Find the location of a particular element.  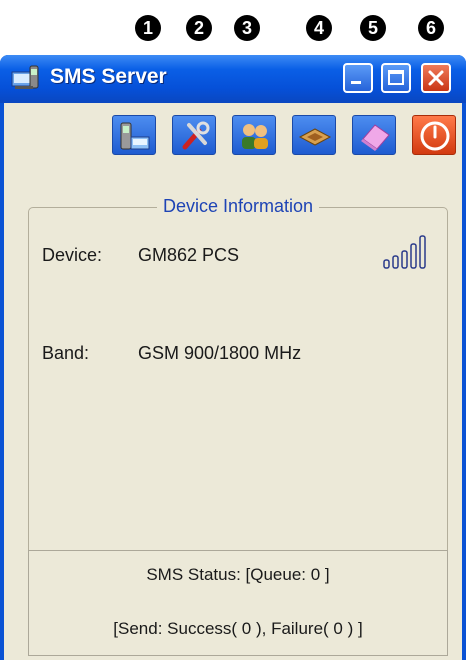

users-icon is located at coordinates (255, 136).